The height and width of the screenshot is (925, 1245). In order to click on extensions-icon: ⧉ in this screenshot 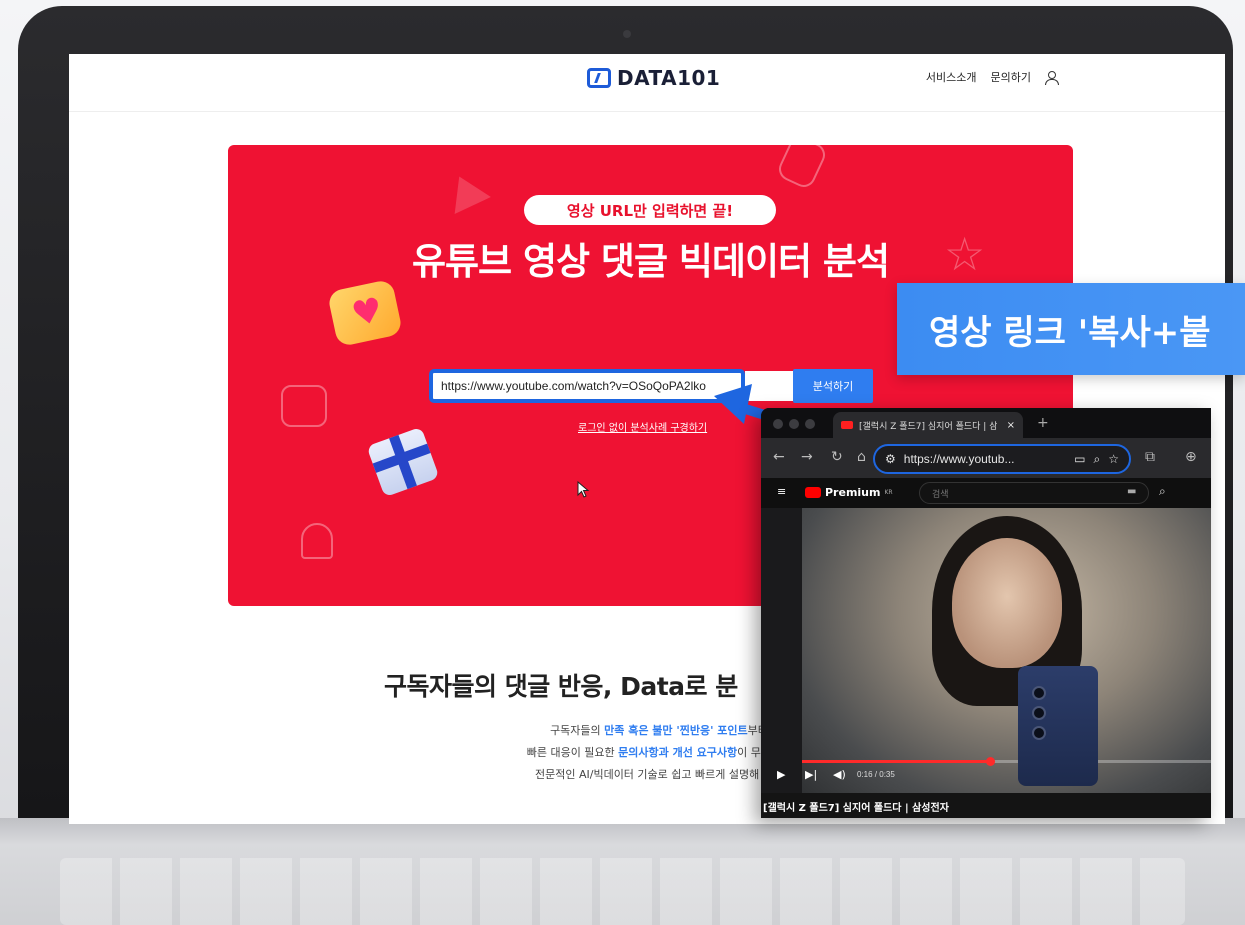, I will do `click(1150, 457)`.